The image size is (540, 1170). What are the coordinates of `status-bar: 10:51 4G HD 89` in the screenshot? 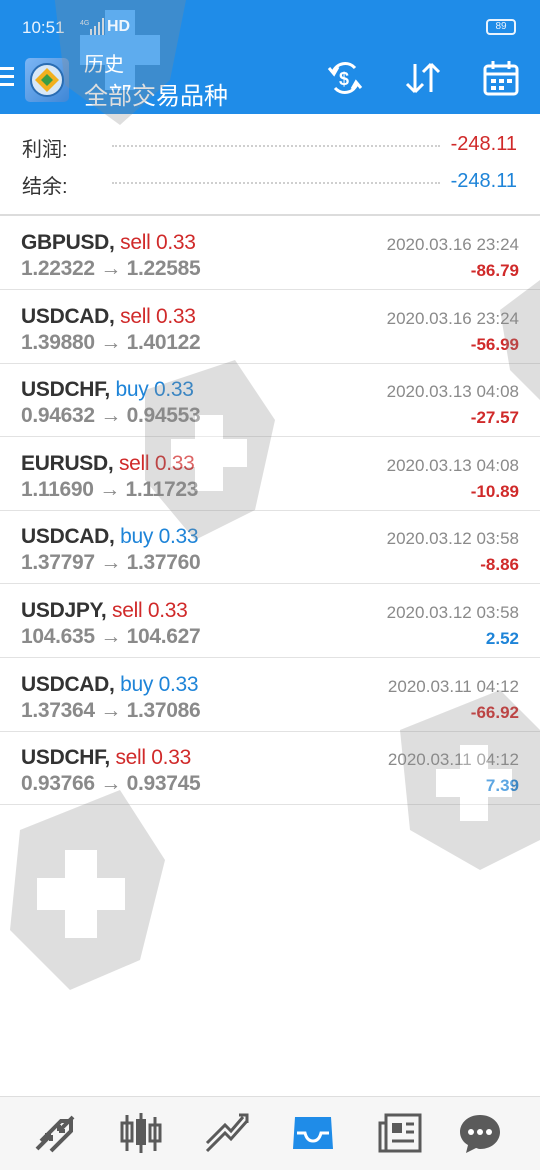 It's located at (270, 26).